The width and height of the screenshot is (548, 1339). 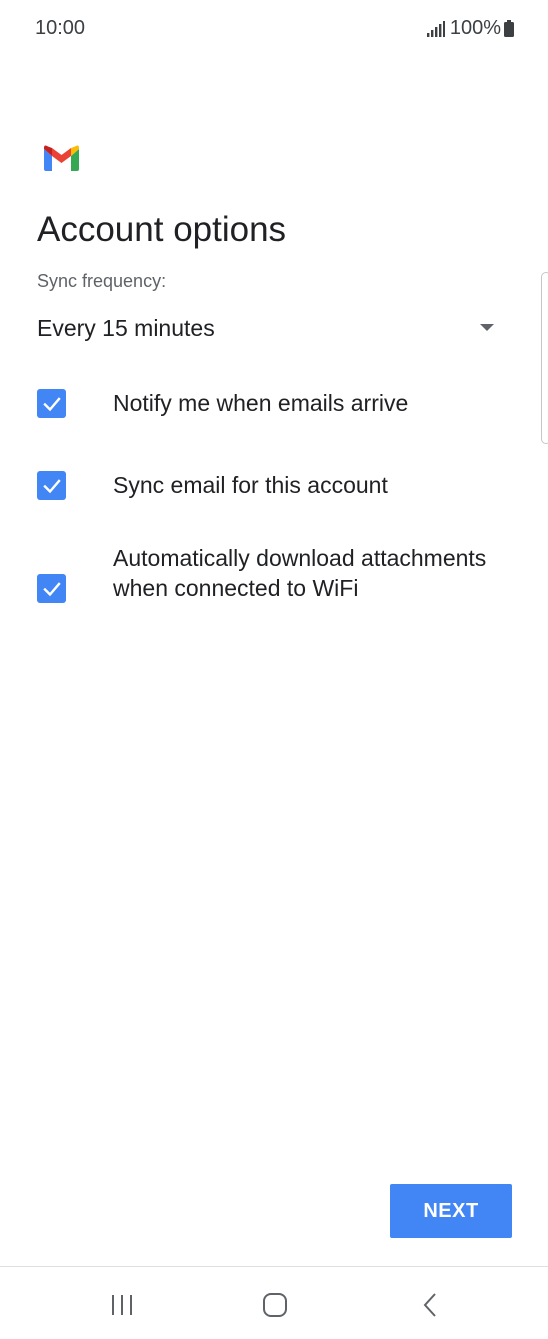 I want to click on back-icon, so click(x=429, y=1305).